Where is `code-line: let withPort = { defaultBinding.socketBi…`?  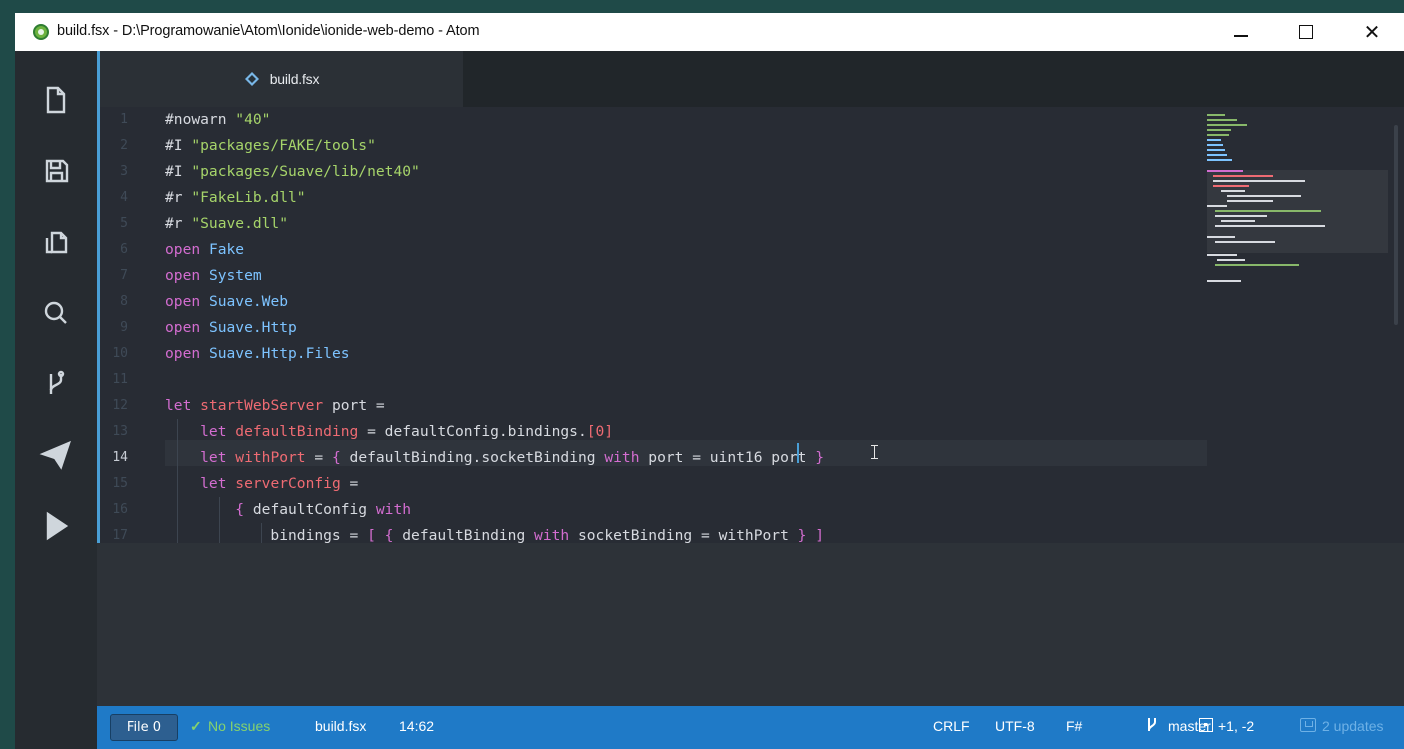 code-line: let withPort = { defaultBinding.socketBi… is located at coordinates (494, 458).